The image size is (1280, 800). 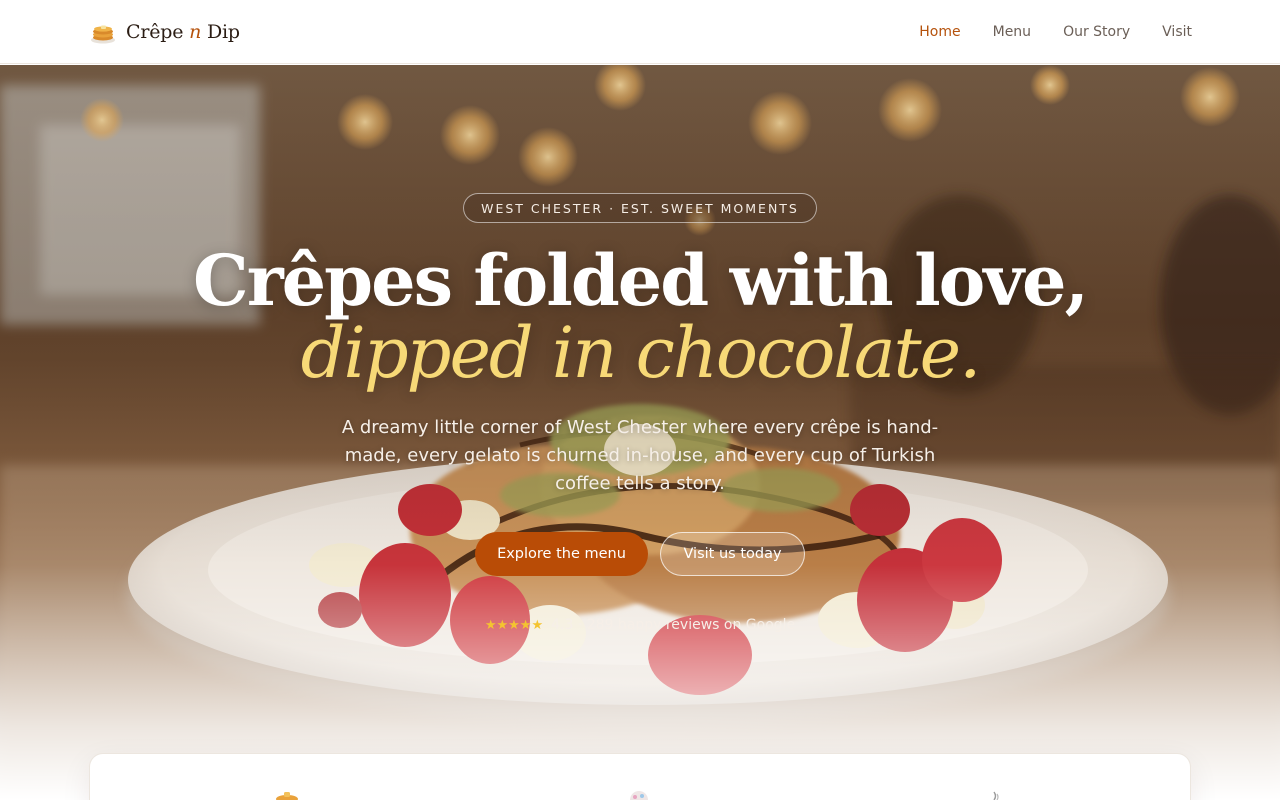 What do you see at coordinates (514, 625) in the screenshot?
I see `rating-stars-icon: ★★★★★` at bounding box center [514, 625].